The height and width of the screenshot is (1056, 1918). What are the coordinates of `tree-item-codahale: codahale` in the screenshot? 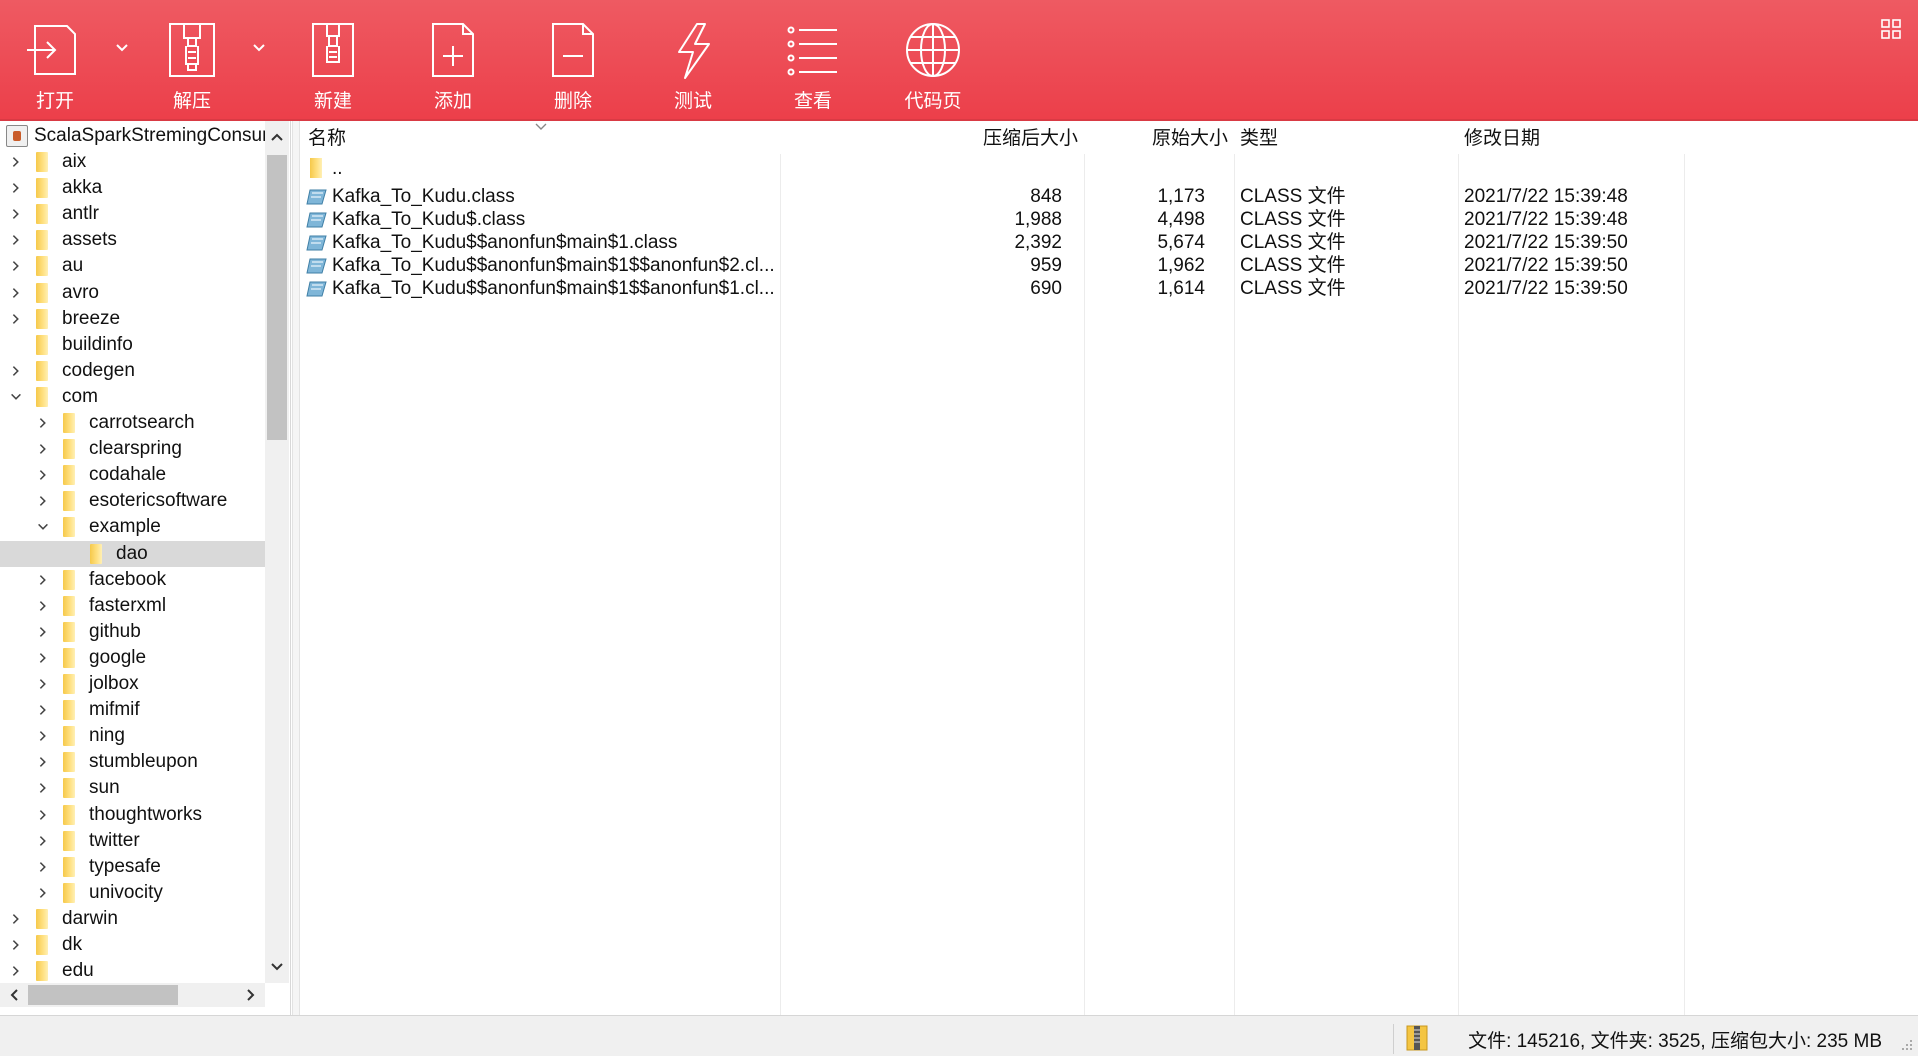 It's located at (132, 475).